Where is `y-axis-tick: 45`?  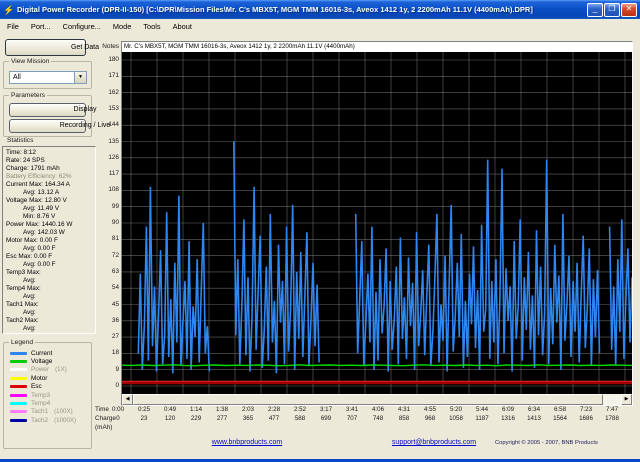 y-axis-tick: 45 is located at coordinates (115, 304).